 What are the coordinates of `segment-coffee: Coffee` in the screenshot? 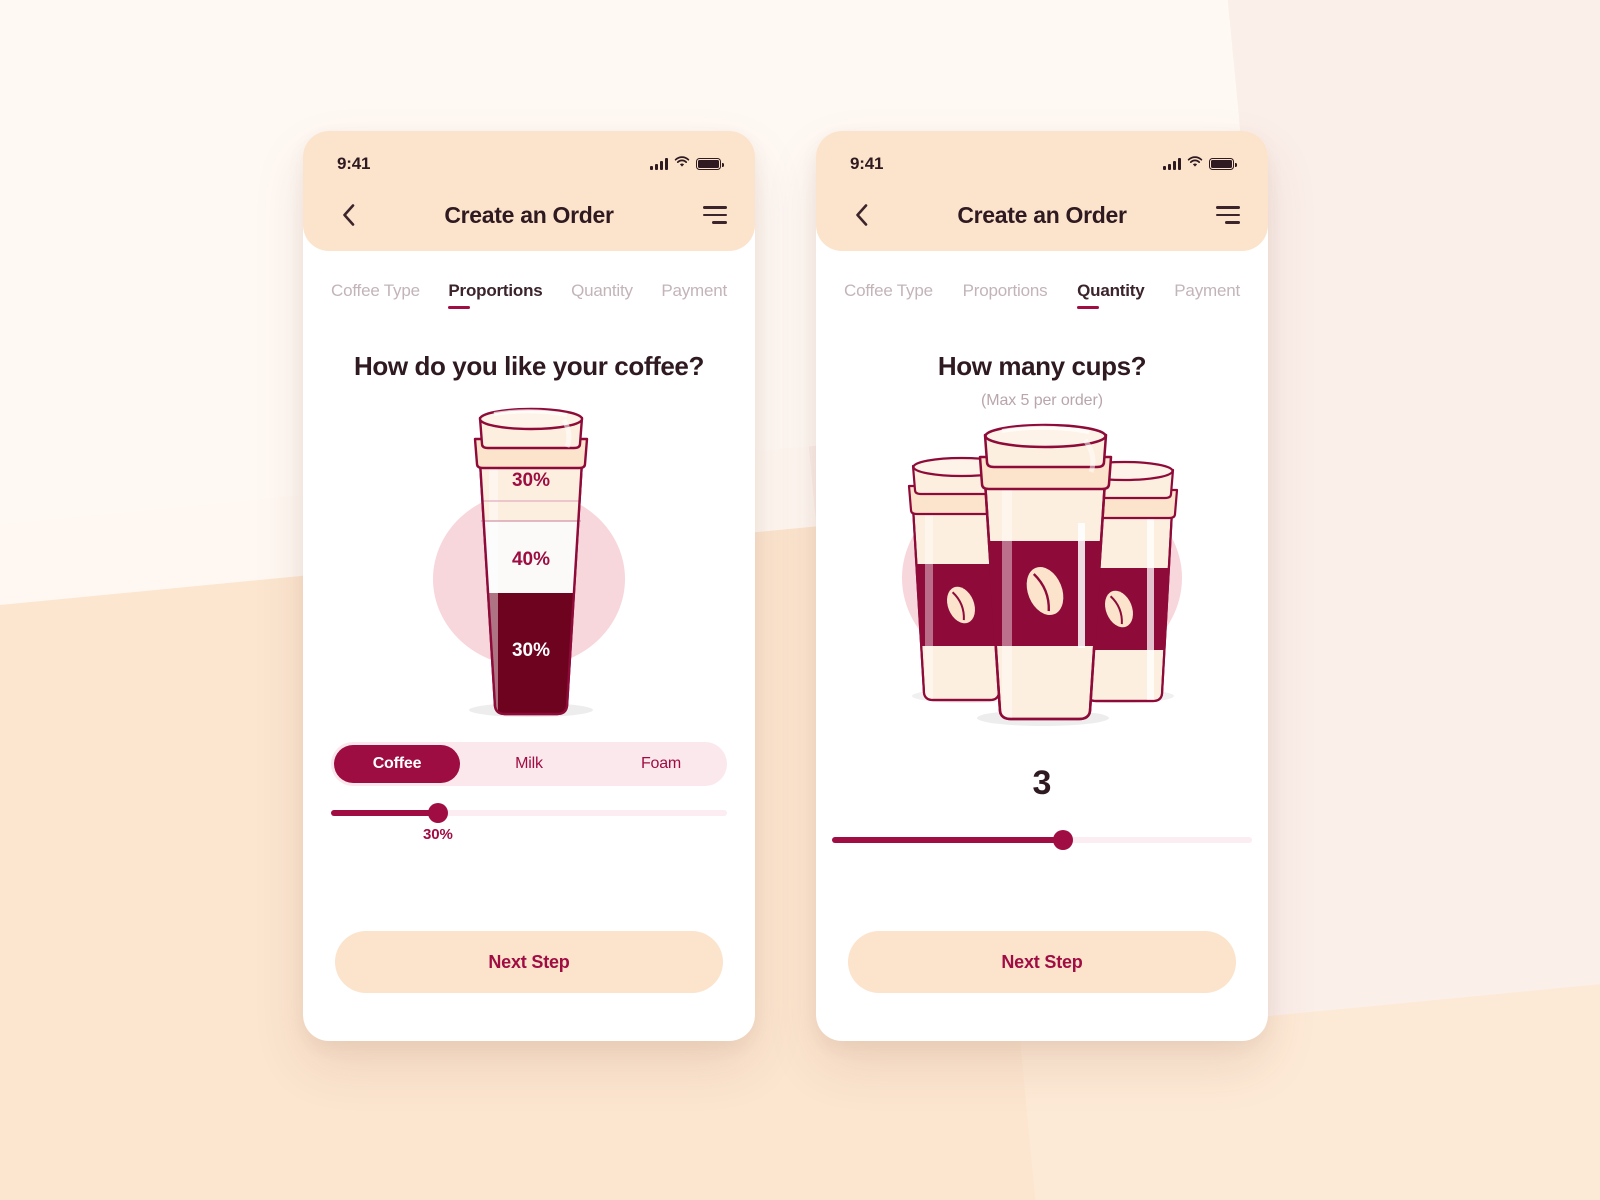 It's located at (397, 764).